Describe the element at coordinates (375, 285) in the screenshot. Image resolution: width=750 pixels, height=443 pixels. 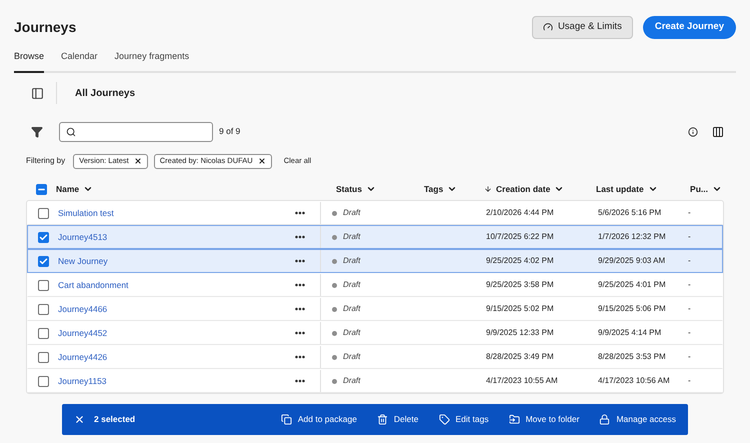
I see `table-row: Cart abandonment Draft 9/25/2025 3:58 PM 9/25/2025 4:01 PM -` at that location.